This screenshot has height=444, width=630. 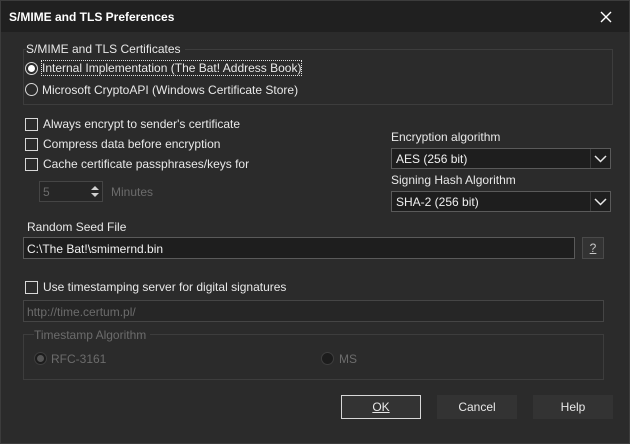 I want to click on close-icon, so click(x=606, y=16).